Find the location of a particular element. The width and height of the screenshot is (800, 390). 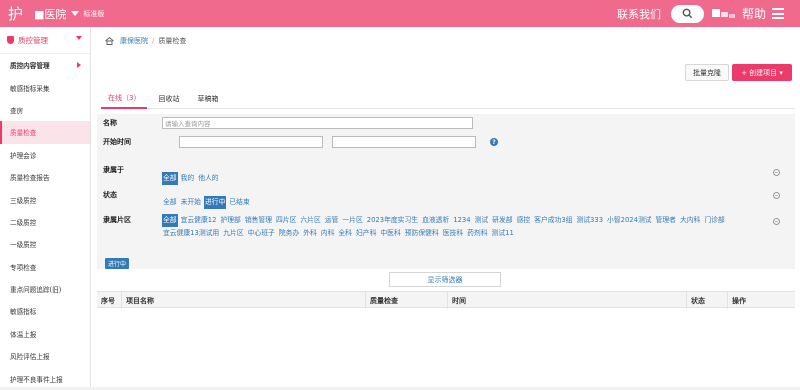

batch-clone-button: 批量克隆 is located at coordinates (707, 72).